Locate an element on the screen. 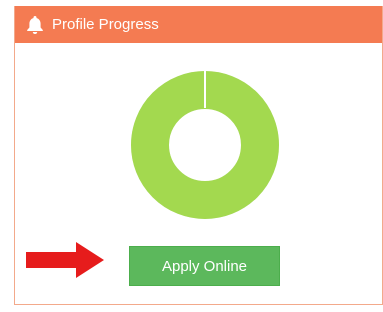 Image resolution: width=383 pixels, height=312 pixels. card-title: Profile Progress is located at coordinates (105, 24).